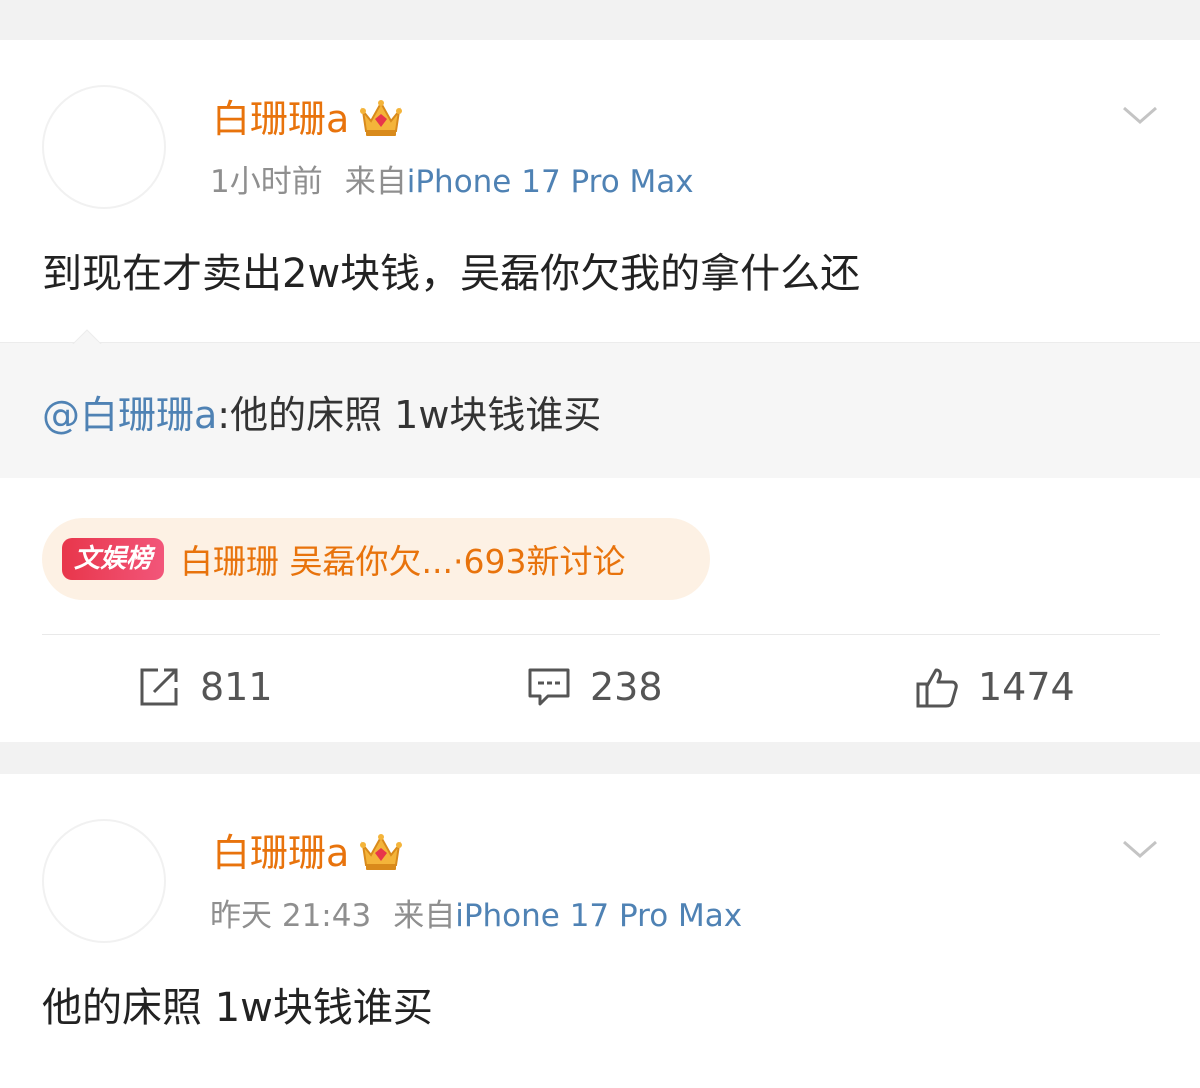  I want to click on topic-count: ·693新讨论, so click(539, 561).